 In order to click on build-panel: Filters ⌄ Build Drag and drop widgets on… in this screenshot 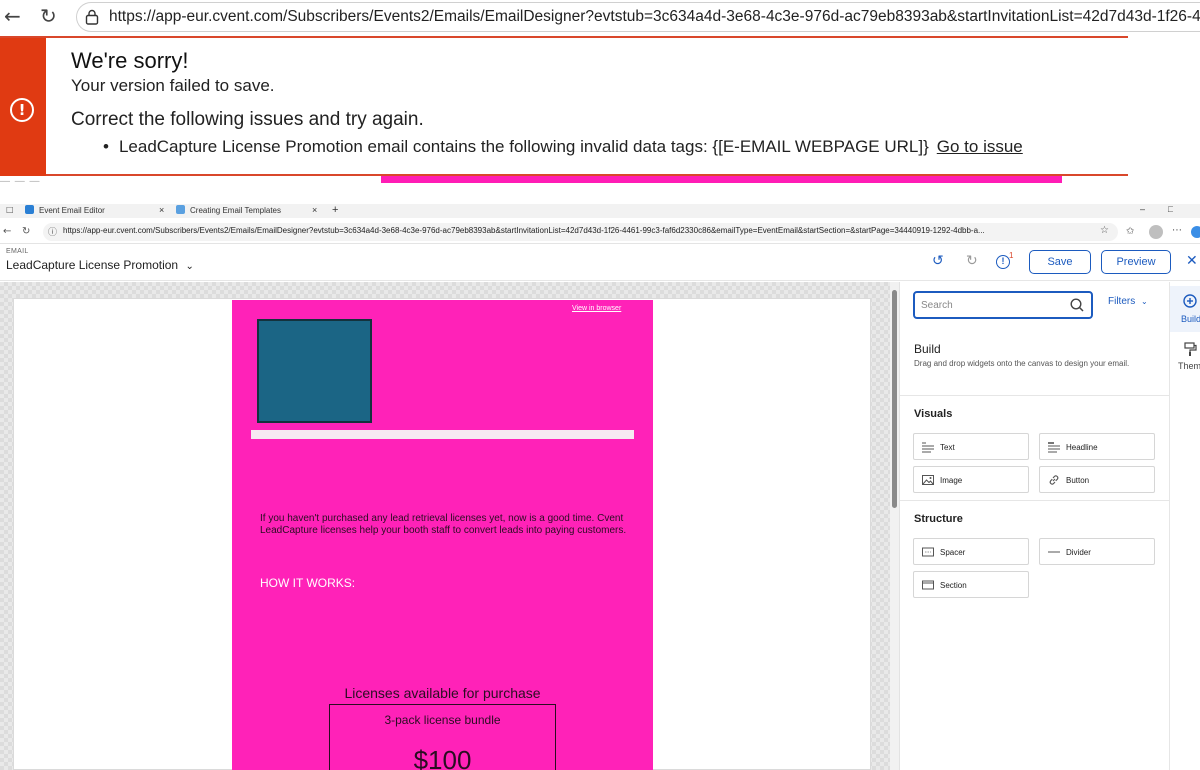, I will do `click(1034, 526)`.